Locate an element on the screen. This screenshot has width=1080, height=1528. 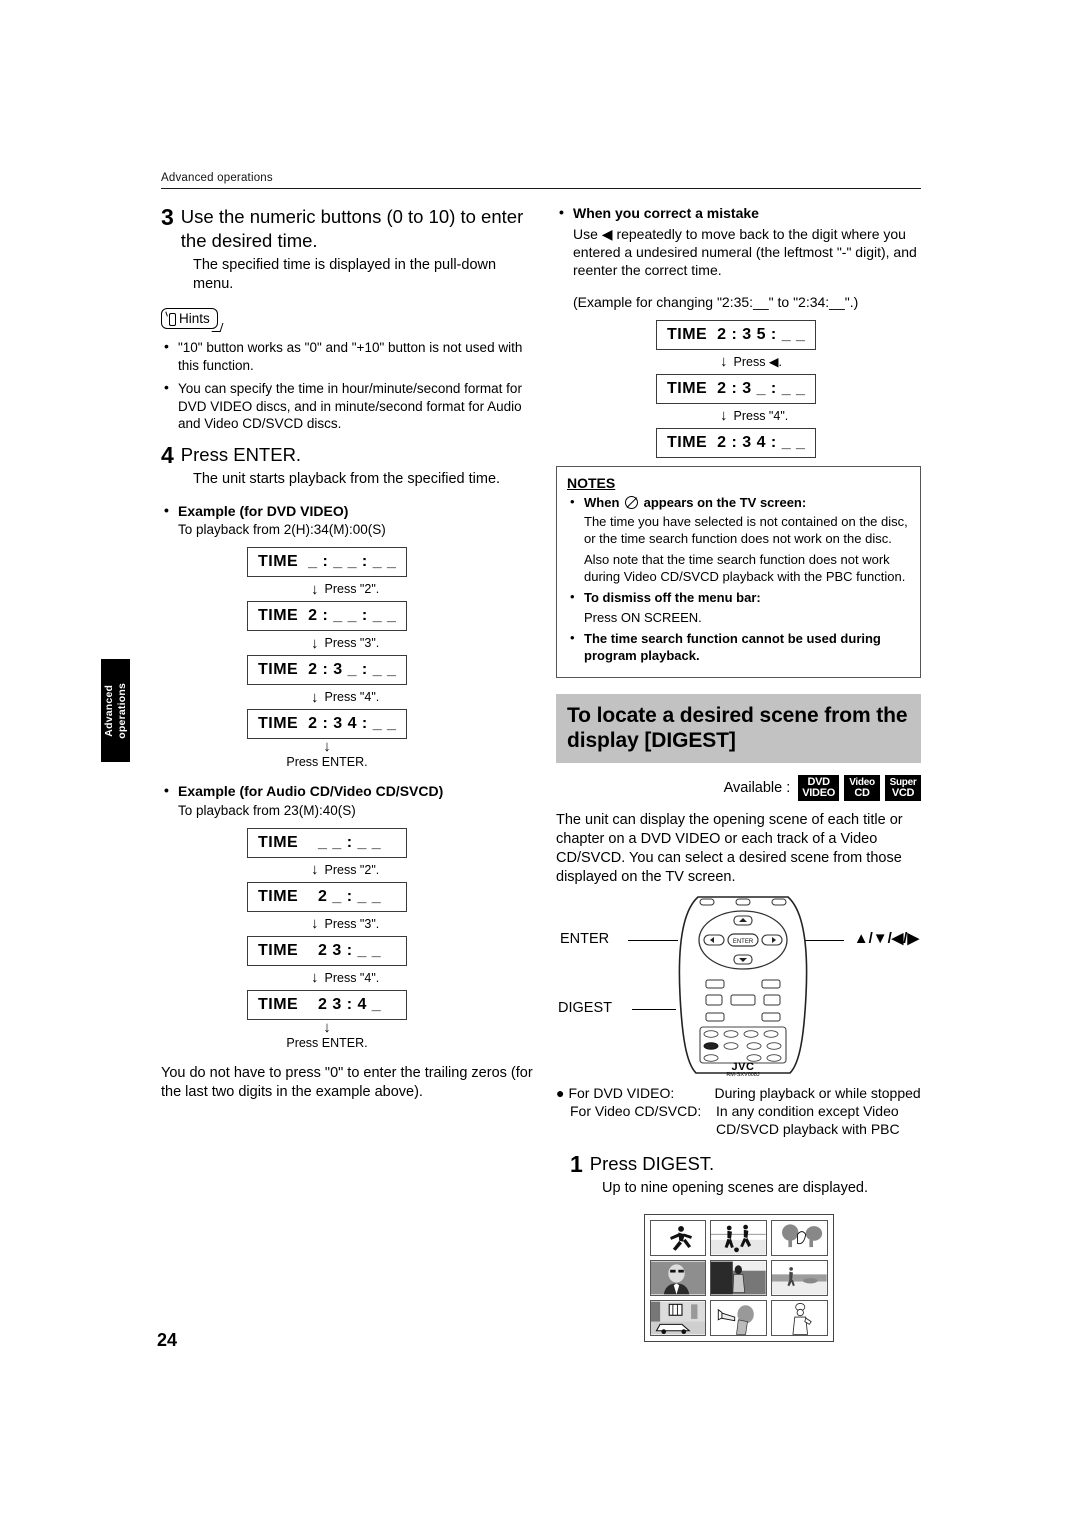
available-row: Available : DVD VIDEO Video CD Super VCD is located at coordinates (738, 788).